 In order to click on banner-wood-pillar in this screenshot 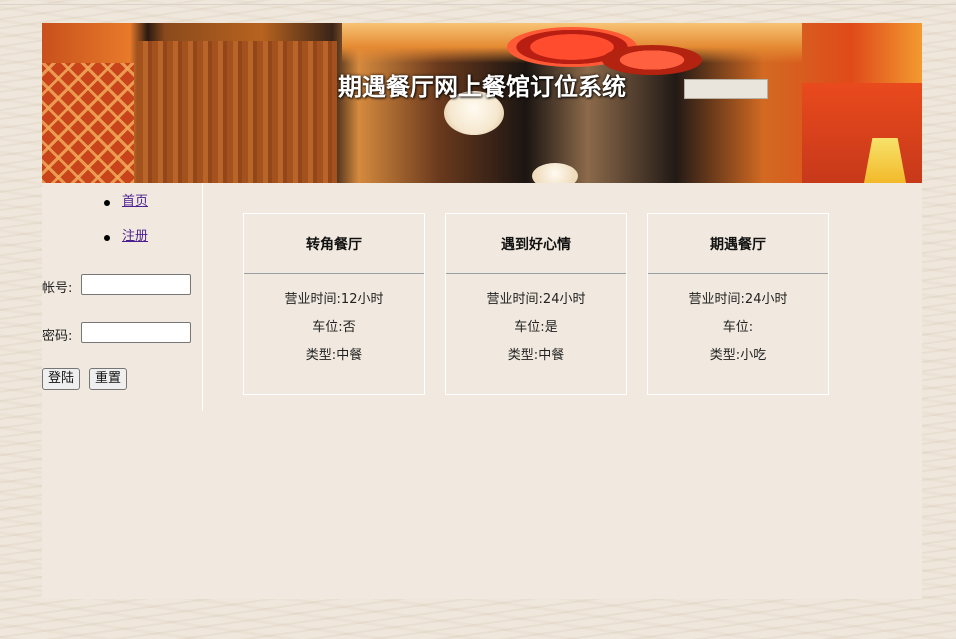, I will do `click(237, 112)`.